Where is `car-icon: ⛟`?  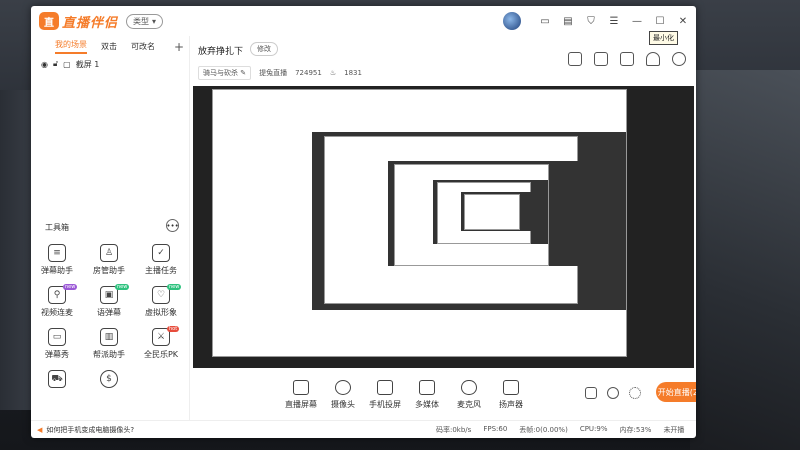 car-icon: ⛟ is located at coordinates (57, 379).